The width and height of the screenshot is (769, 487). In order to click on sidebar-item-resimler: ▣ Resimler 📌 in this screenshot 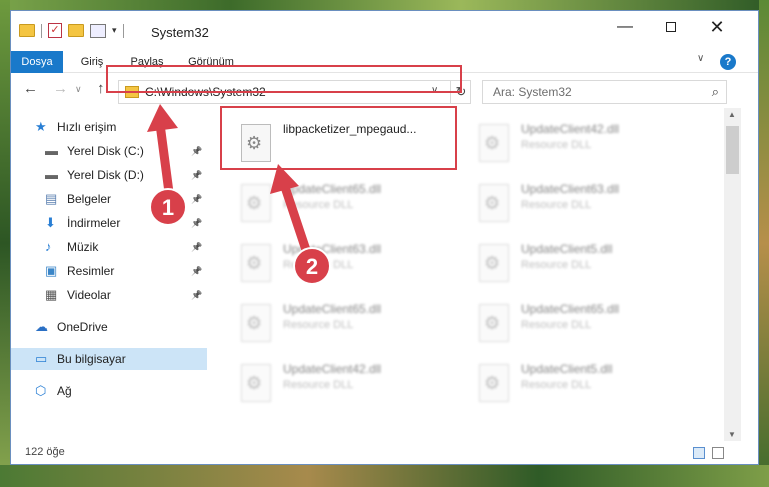, I will do `click(109, 271)`.